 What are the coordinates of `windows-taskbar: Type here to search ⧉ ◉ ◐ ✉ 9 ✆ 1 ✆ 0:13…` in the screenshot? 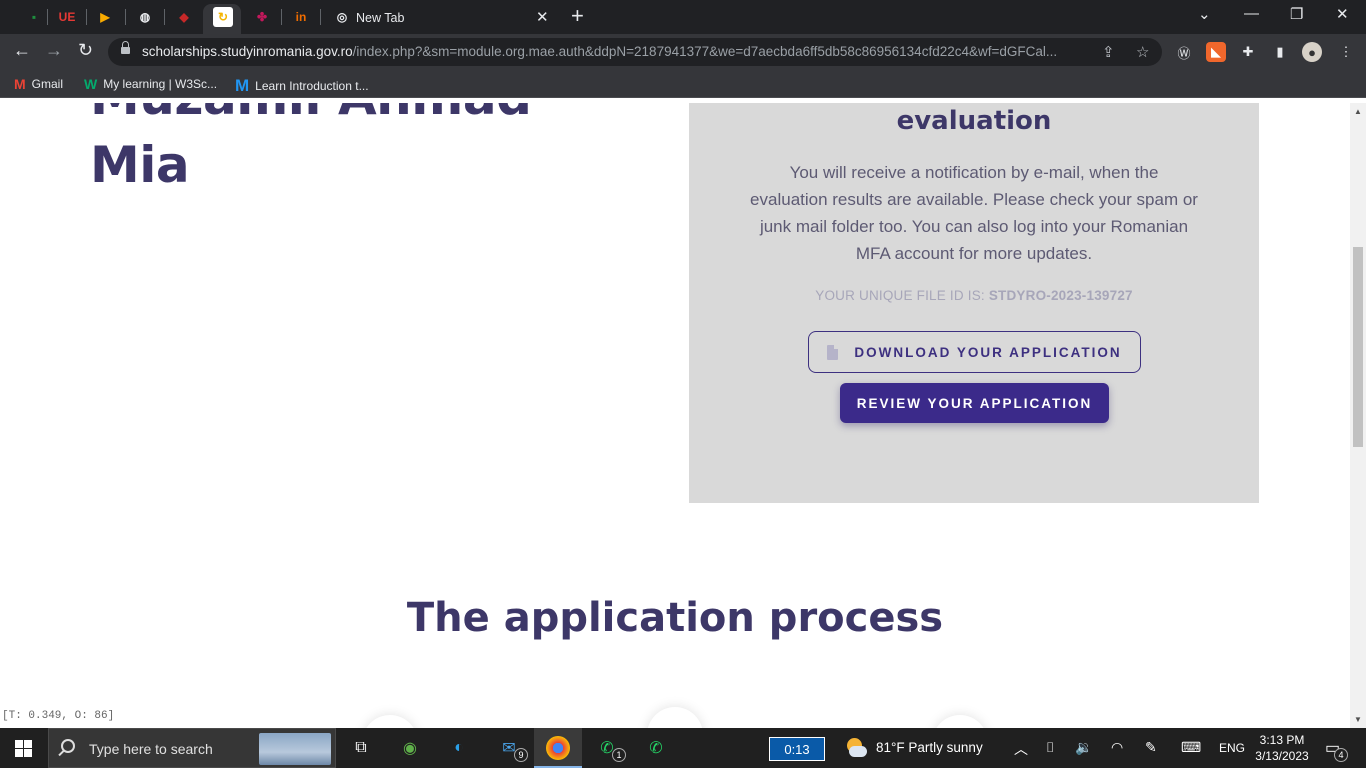 It's located at (683, 748).